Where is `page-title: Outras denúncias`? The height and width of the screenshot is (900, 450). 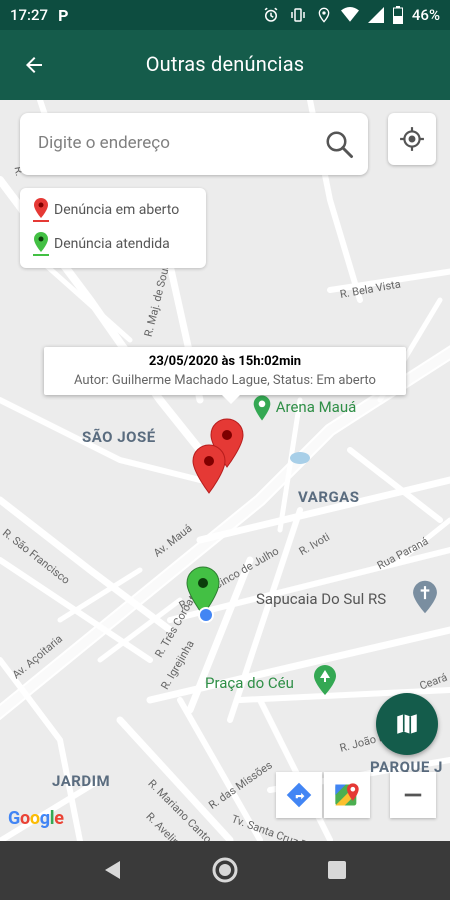
page-title: Outras denúncias is located at coordinates (225, 64).